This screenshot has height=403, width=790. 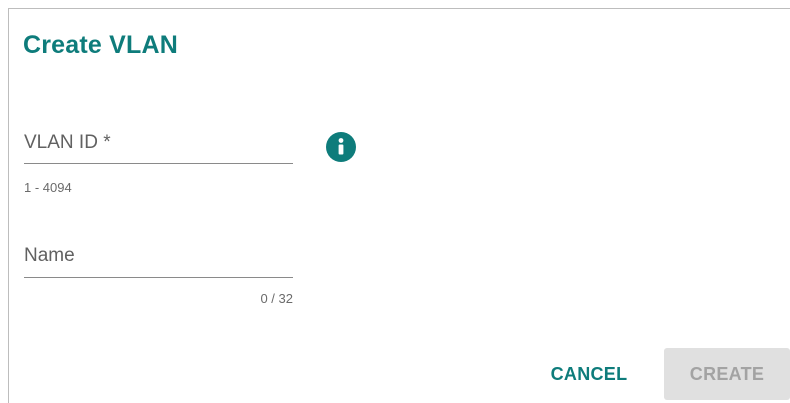 I want to click on name-field: Name 0 / 32, so click(x=158, y=278).